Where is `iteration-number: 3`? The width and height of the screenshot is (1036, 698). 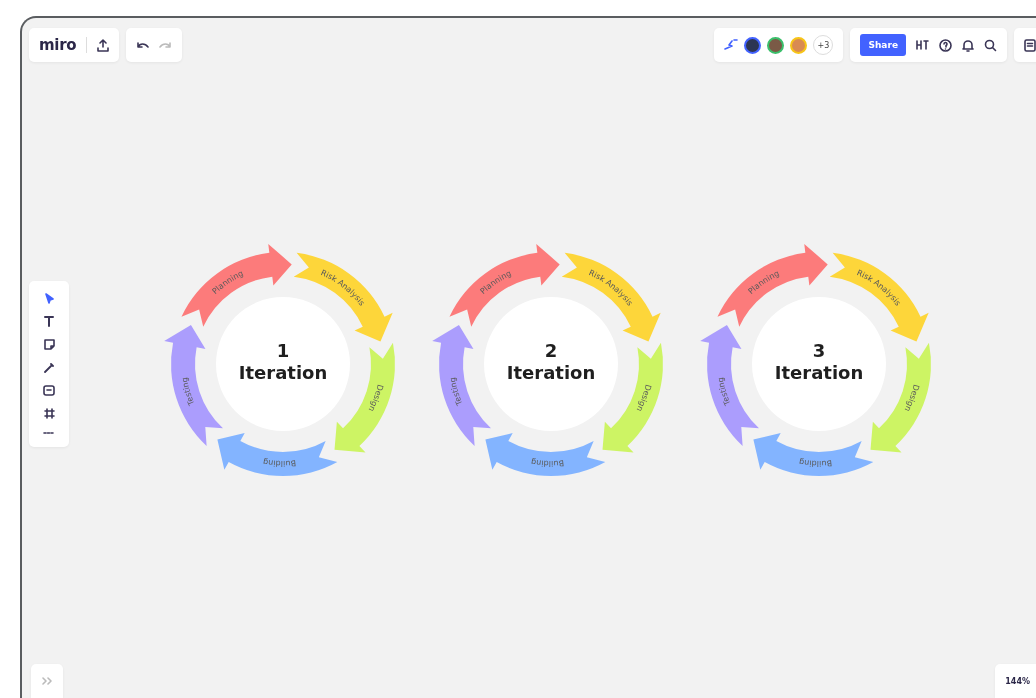
iteration-number: 3 is located at coordinates (819, 350).